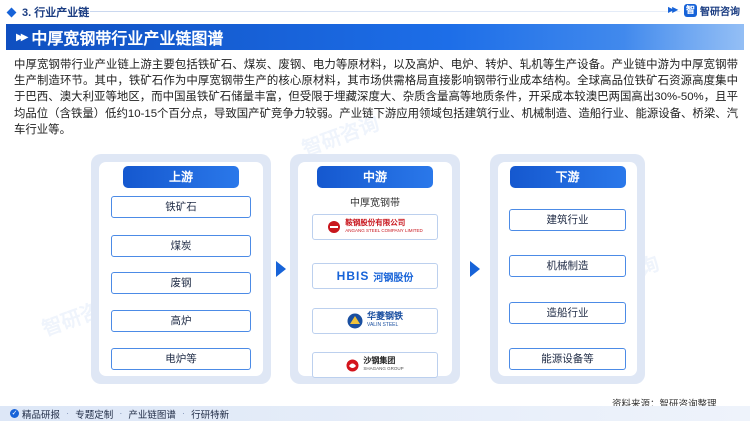 The image size is (750, 421). Describe the element at coordinates (382, 325) in the screenshot. I see `company-sub: VALIN STEEL` at that location.